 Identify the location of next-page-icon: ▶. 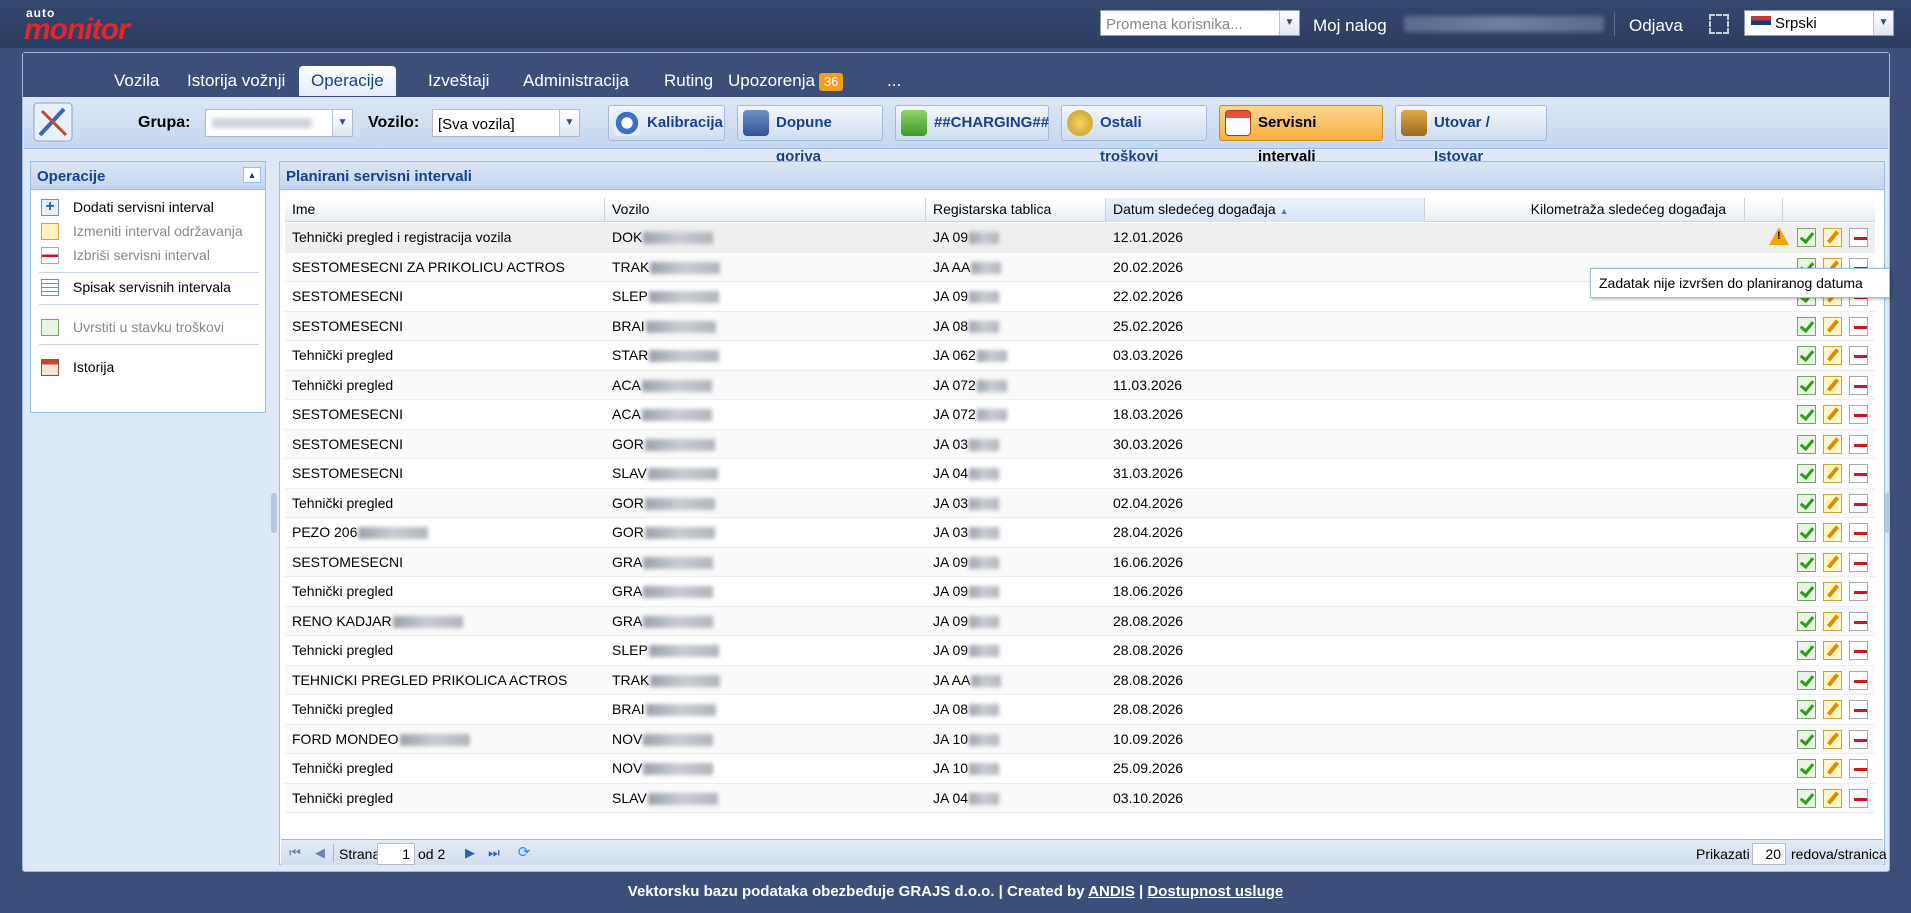
(470, 853).